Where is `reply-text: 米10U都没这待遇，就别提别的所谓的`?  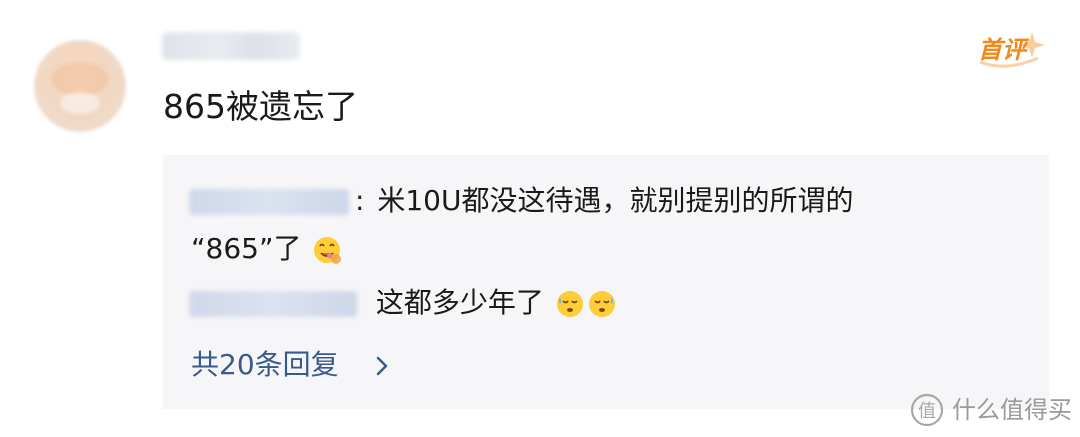
reply-text: 米10U都没这待遇，就别提别的所谓的 is located at coordinates (615, 200).